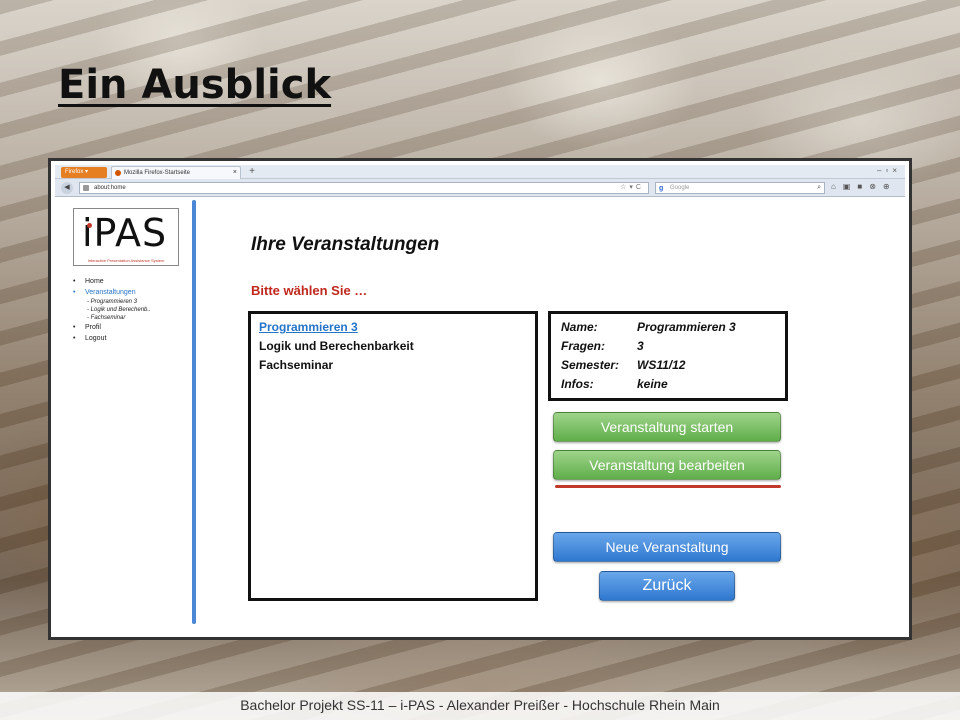 This screenshot has width=960, height=720. What do you see at coordinates (111, 318) in the screenshot?
I see `sidebar-subitem-fachseminar: - Fachseminar` at bounding box center [111, 318].